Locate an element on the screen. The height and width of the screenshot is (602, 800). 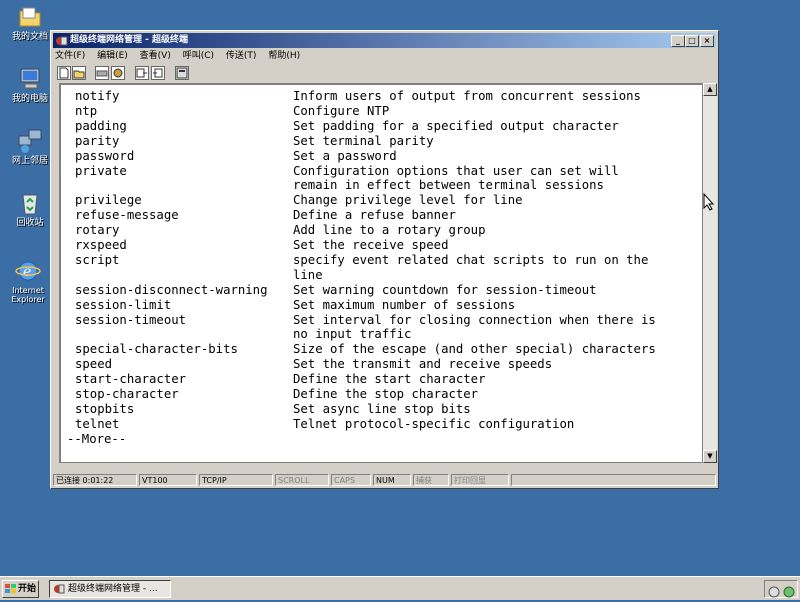
status-num: NUM is located at coordinates (392, 480).